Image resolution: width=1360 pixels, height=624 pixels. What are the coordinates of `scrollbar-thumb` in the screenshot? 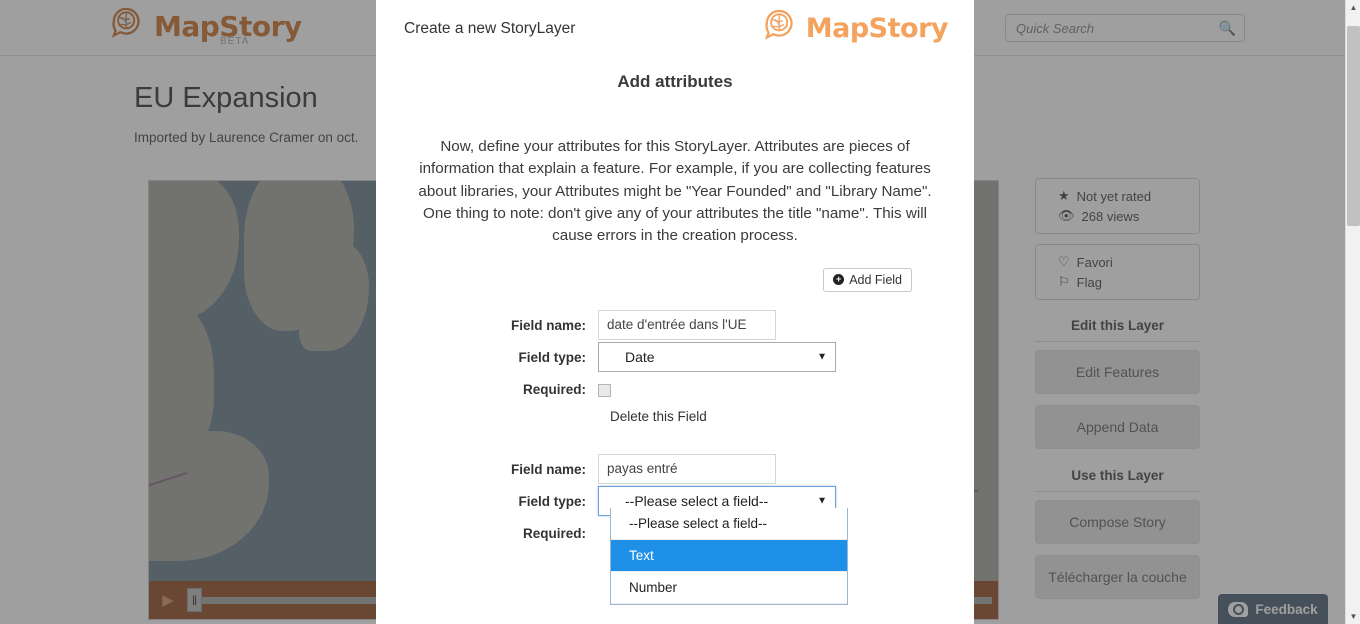 It's located at (1353, 126).